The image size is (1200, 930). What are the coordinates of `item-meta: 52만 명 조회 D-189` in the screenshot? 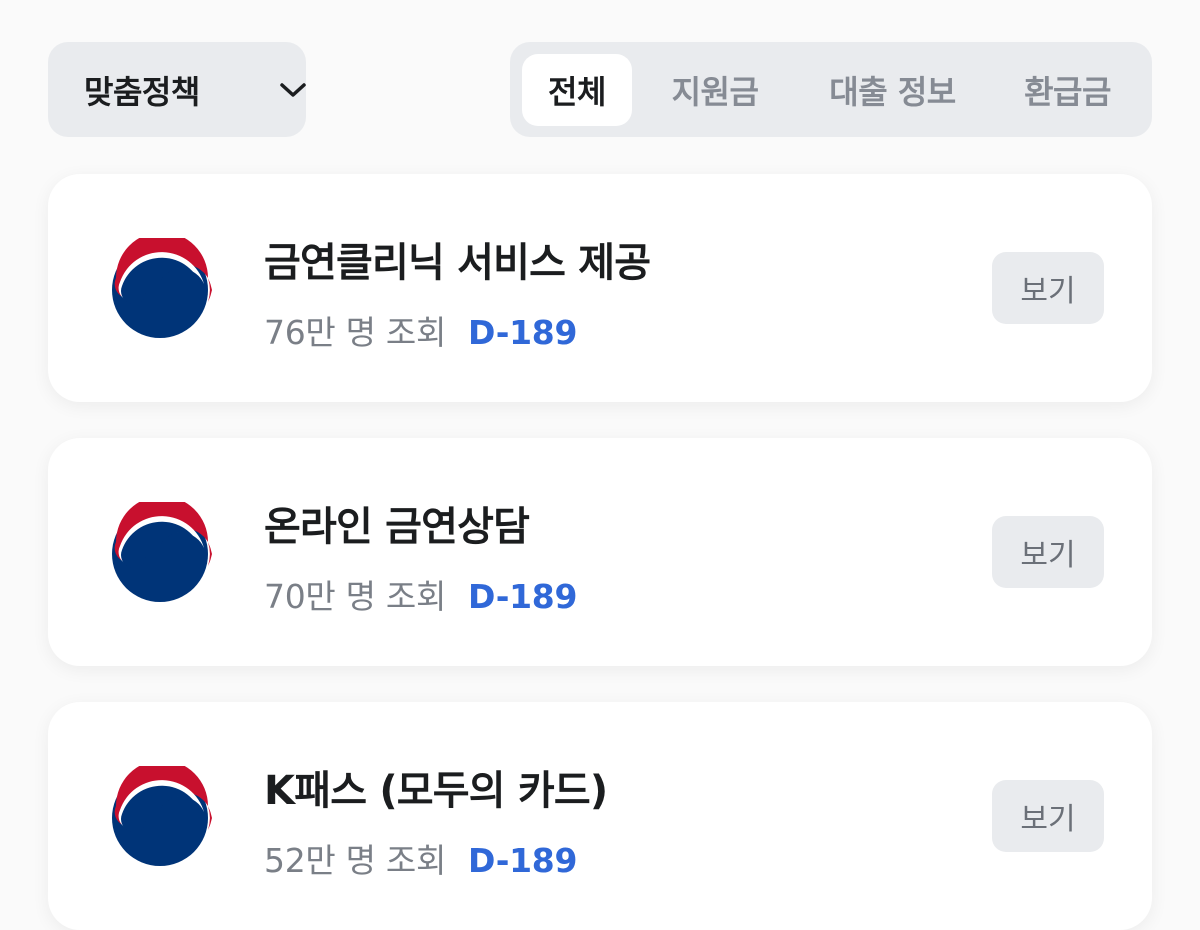 It's located at (420, 858).